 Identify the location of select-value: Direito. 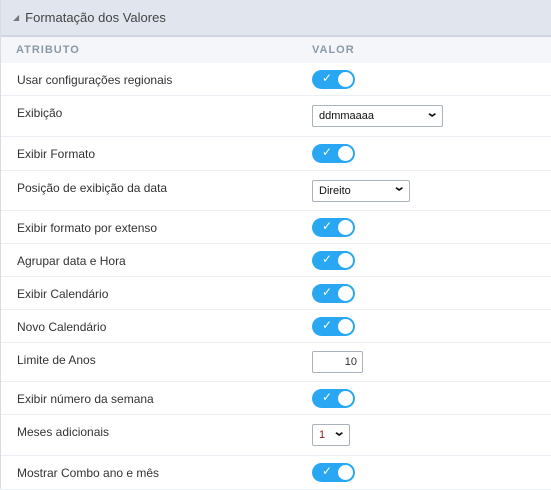
(335, 190).